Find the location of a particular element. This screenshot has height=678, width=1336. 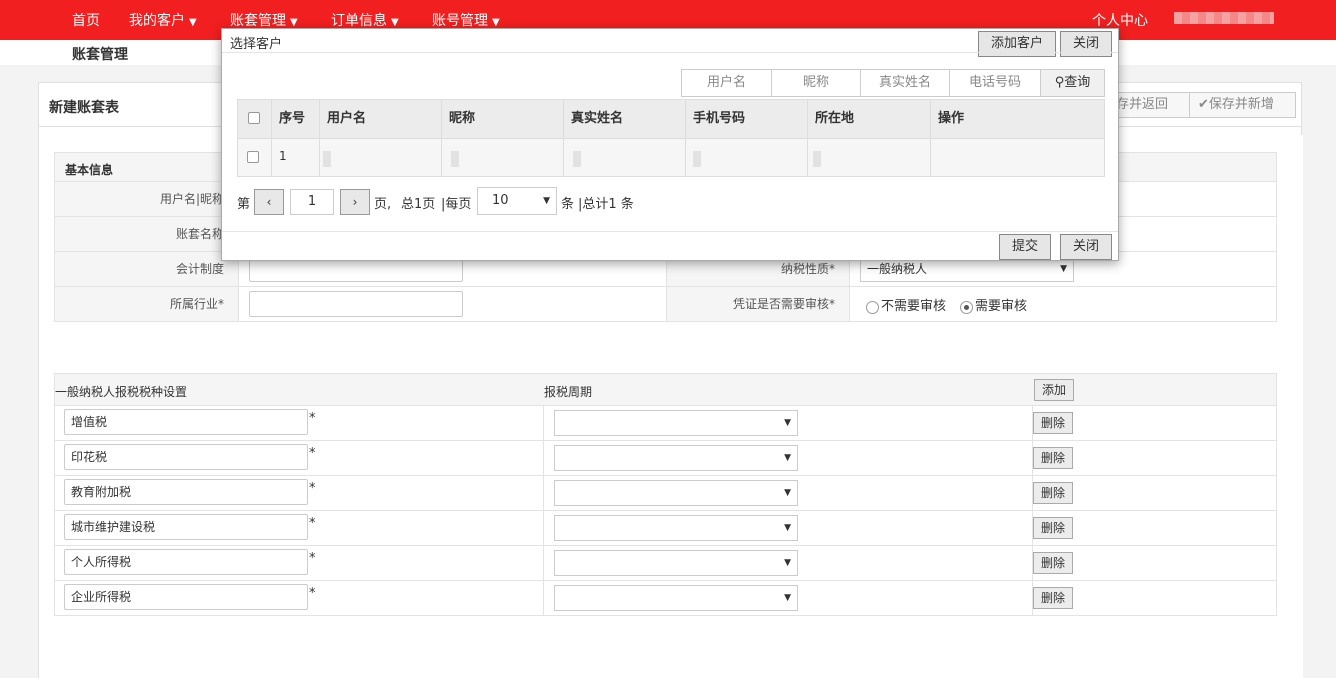

tax-name-cell: 教育附加税 * is located at coordinates (299, 493).